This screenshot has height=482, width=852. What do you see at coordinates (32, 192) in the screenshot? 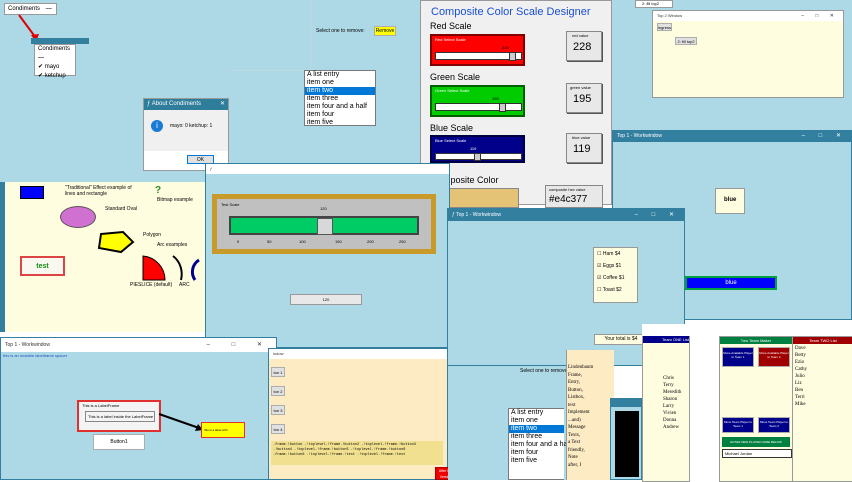
I see `traditional-rectangle` at bounding box center [32, 192].